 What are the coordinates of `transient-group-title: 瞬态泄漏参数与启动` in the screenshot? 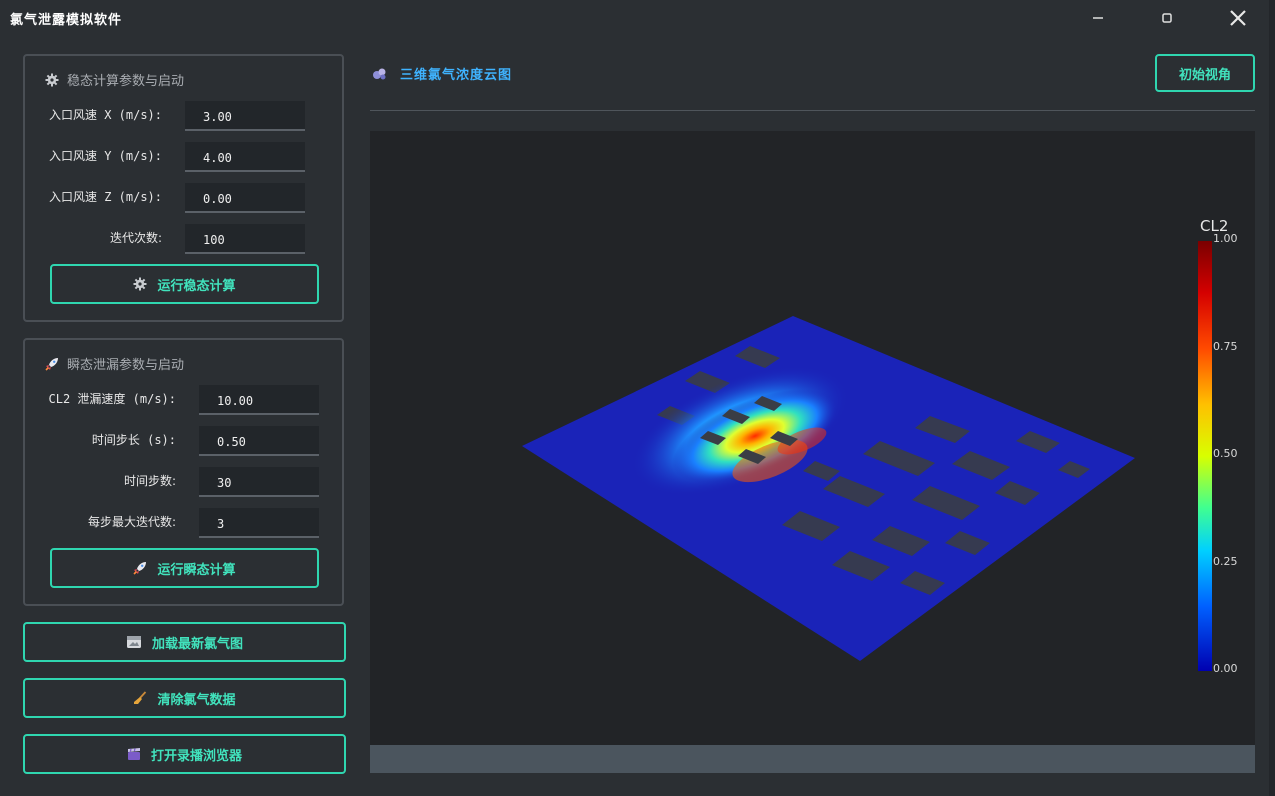 It's located at (114, 363).